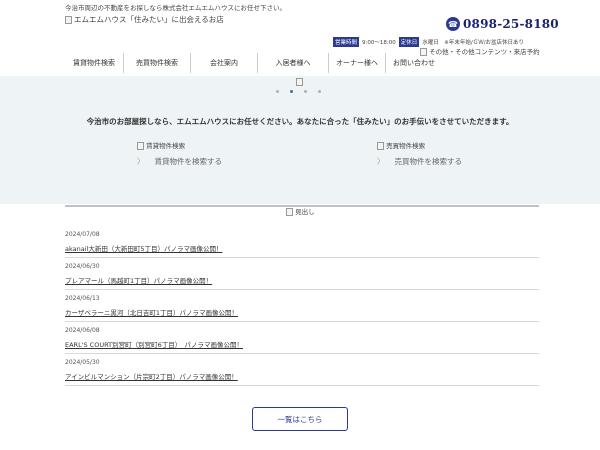 The image size is (600, 450). I want to click on nav-item-sale-search: 売買物件検索, so click(156, 63).